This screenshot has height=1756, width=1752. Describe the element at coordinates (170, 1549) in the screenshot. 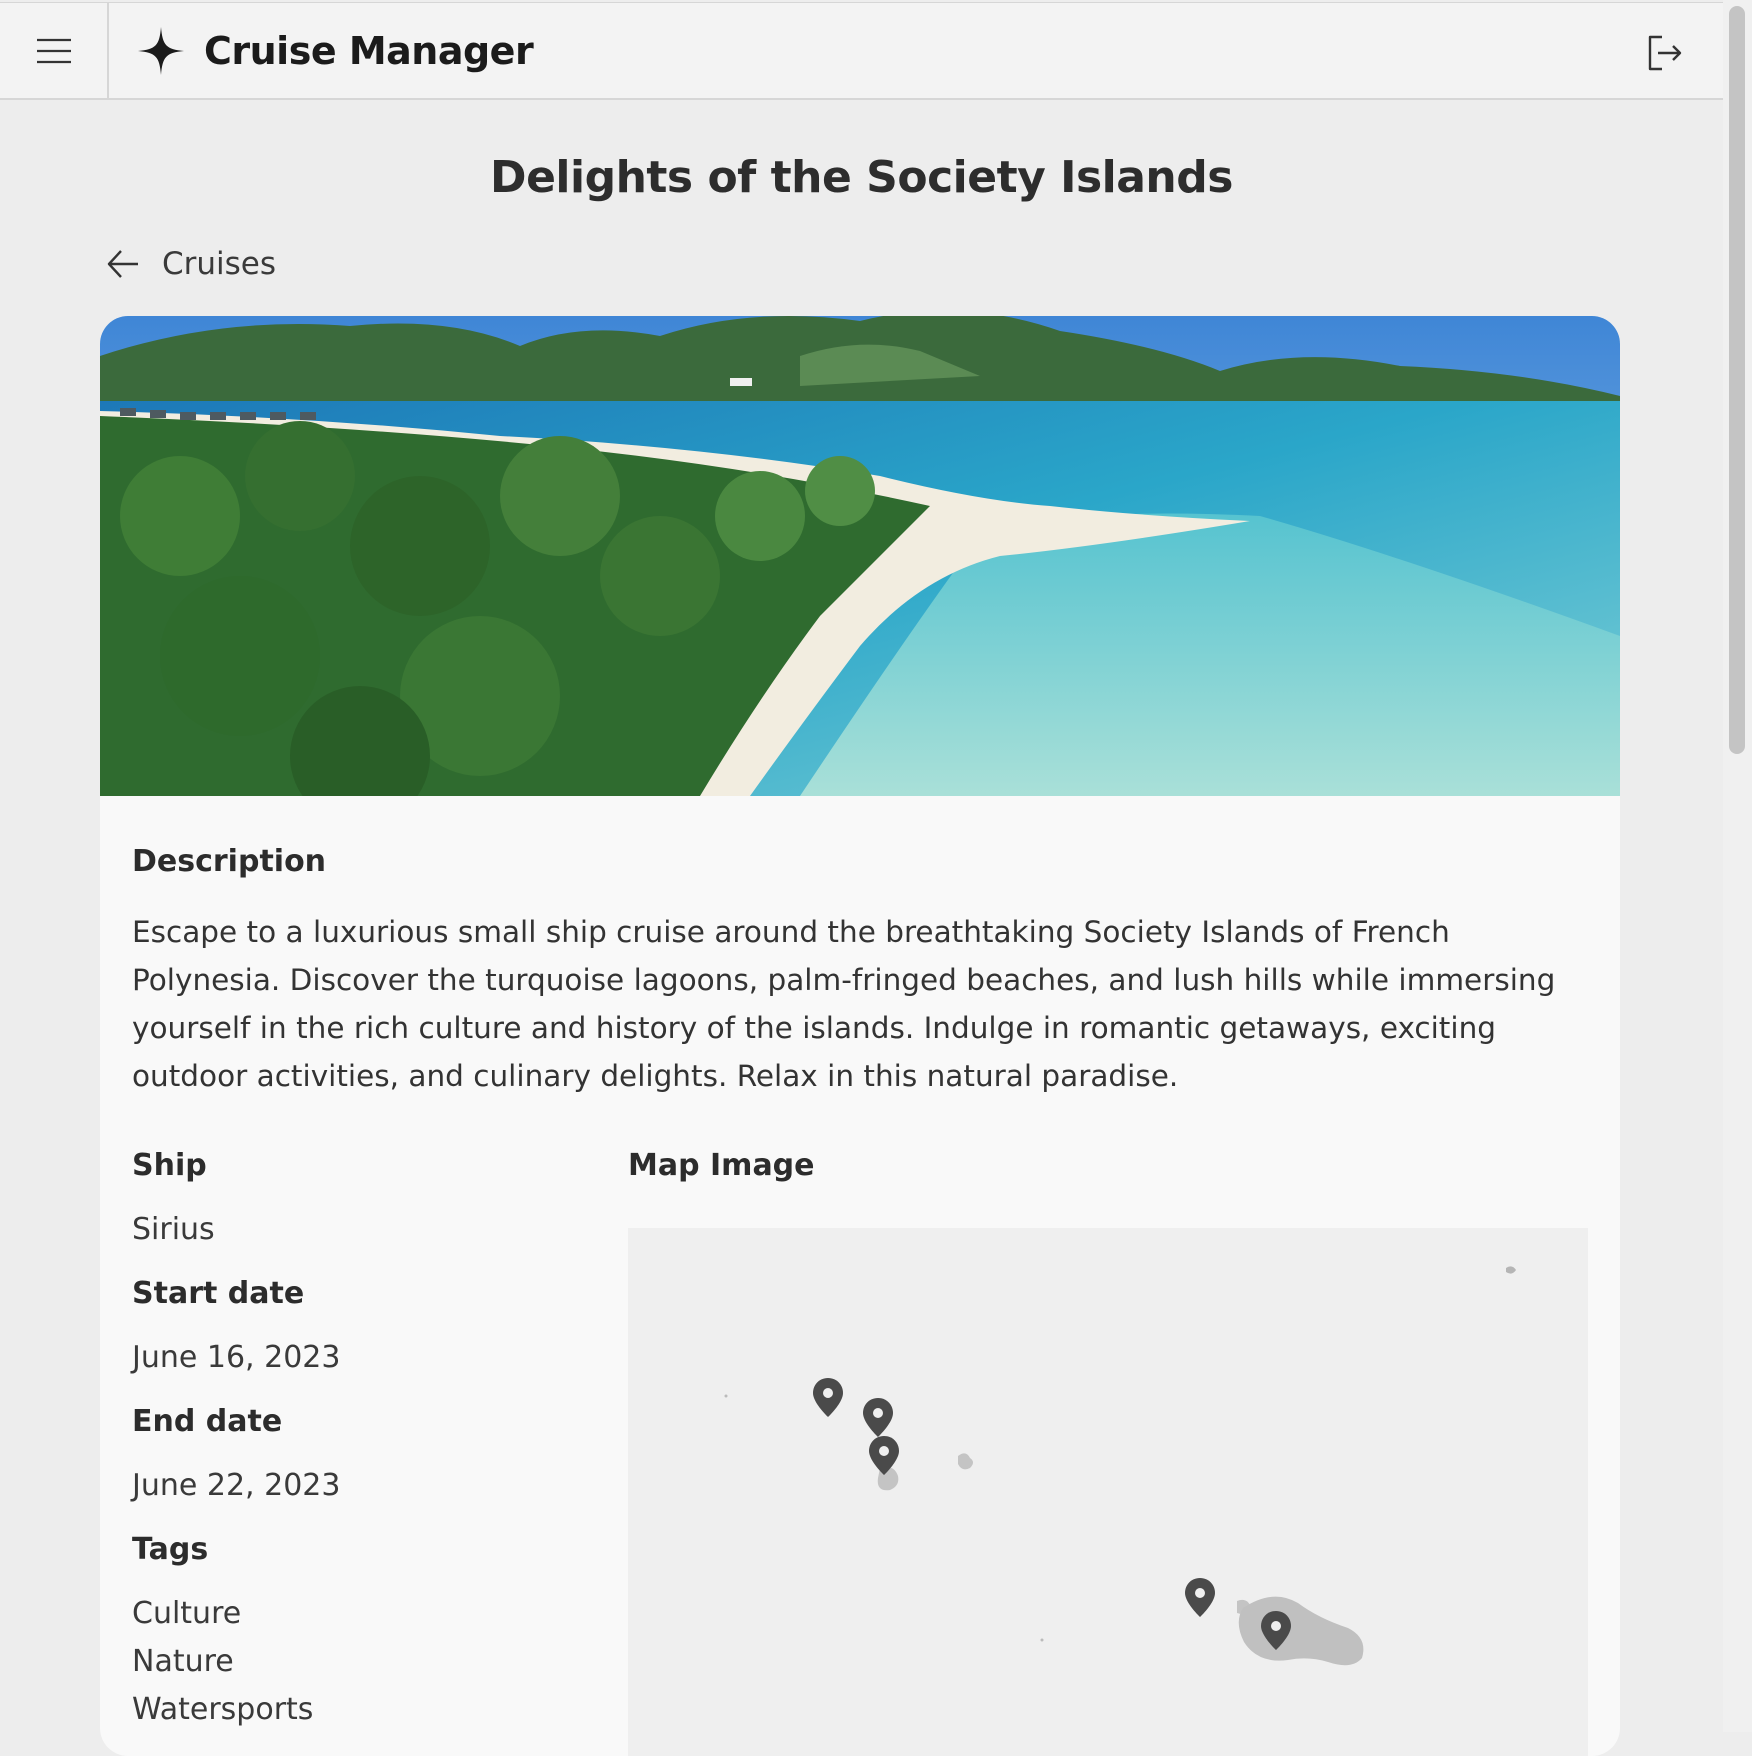

I see `tags-heading: Tags` at that location.